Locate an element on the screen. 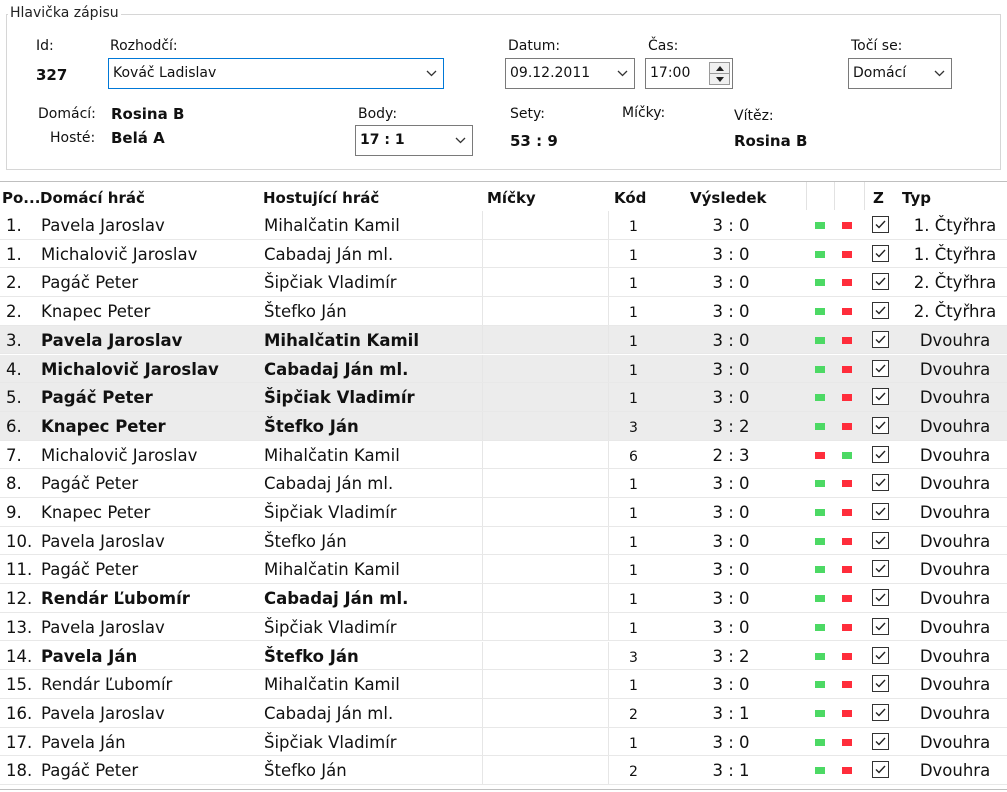  spin-down-icon is located at coordinates (719, 78).